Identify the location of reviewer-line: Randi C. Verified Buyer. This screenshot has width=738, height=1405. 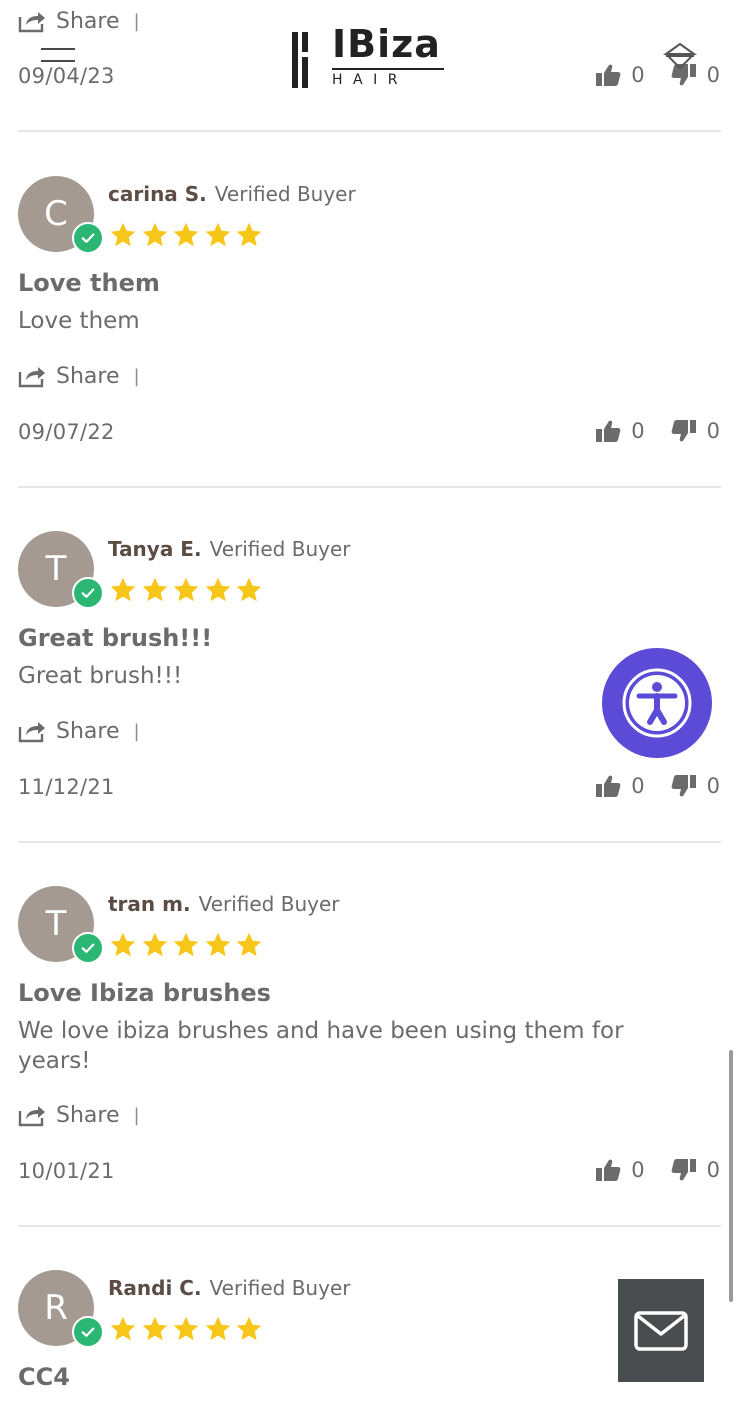
(229, 1288).